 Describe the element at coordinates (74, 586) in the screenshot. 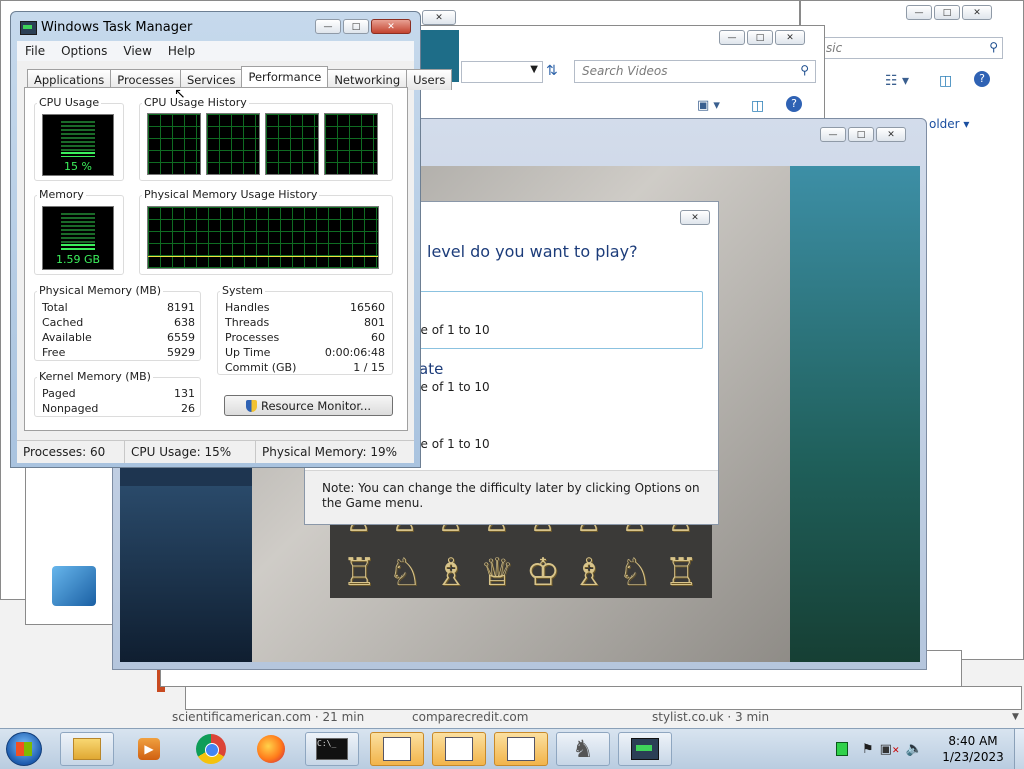

I see `media-center-icon` at that location.